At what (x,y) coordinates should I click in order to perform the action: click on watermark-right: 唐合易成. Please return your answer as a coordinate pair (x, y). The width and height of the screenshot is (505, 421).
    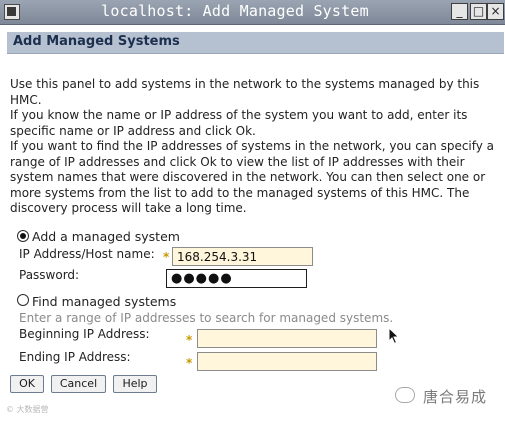
    Looking at the image, I should click on (447, 397).